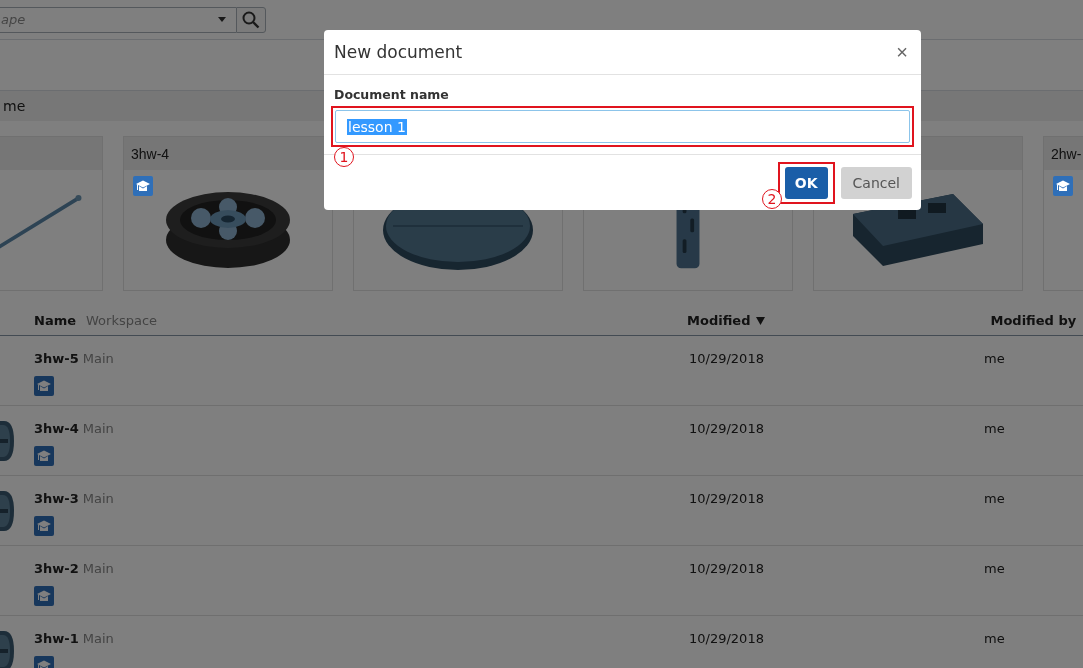 This screenshot has height=668, width=1083. Describe the element at coordinates (56, 358) in the screenshot. I see `document-name: 3hw-5` at that location.